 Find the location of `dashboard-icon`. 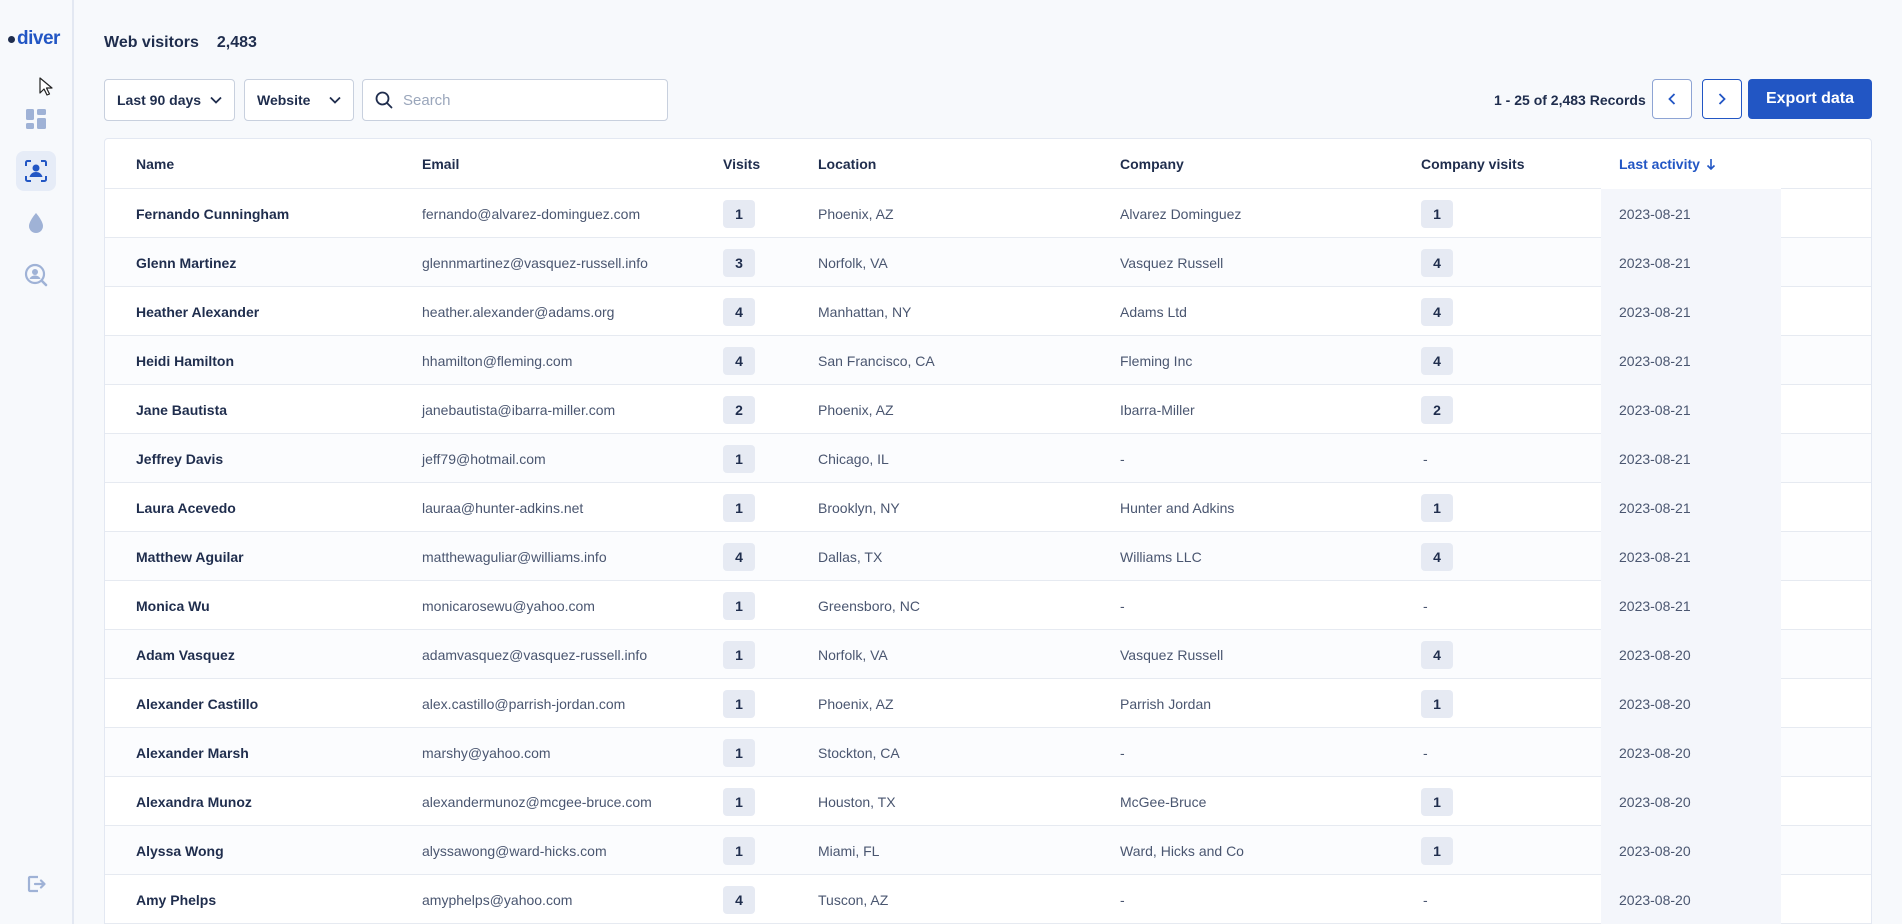

dashboard-icon is located at coordinates (36, 119).